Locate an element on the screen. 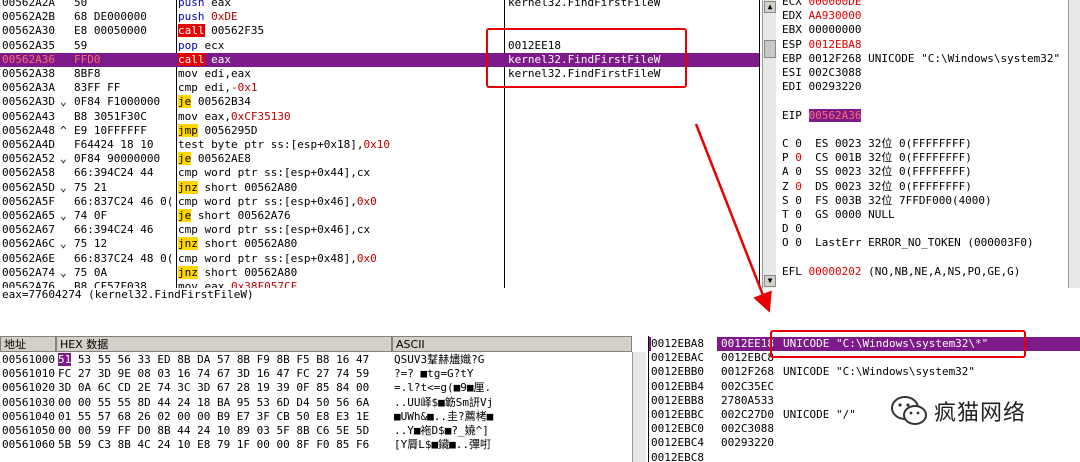 The height and width of the screenshot is (462, 1080). disassembly-row: 00562A5D ⌄ 75 21 jnz short 00562A80 is located at coordinates (379, 187).